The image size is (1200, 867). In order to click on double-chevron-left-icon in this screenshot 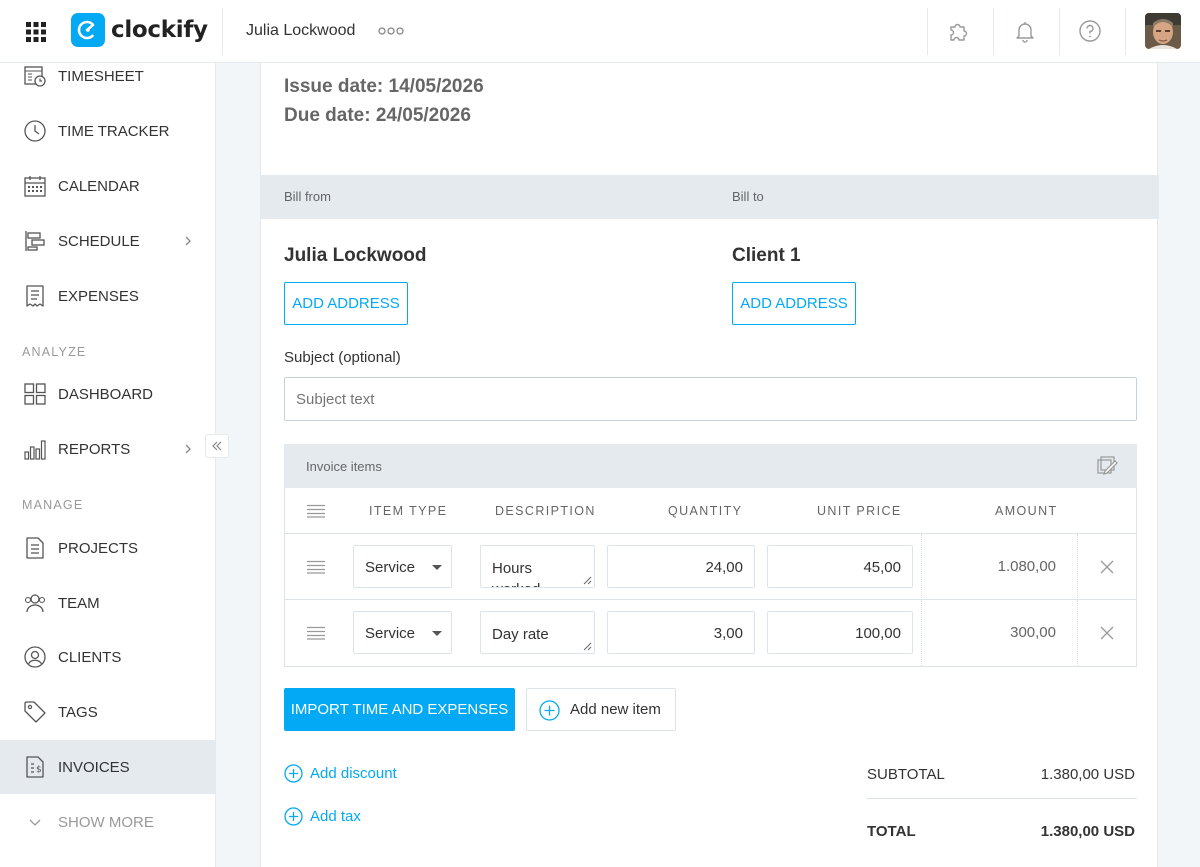, I will do `click(217, 446)`.